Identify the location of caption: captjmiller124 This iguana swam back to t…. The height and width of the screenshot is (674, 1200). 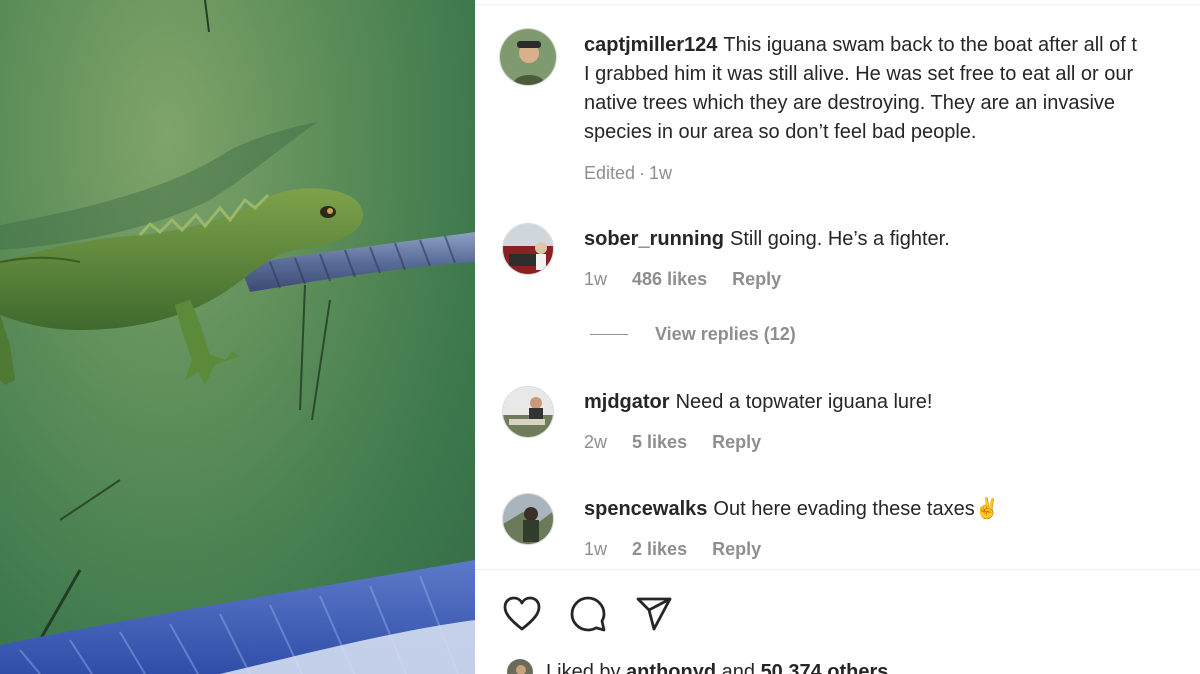
(892, 89).